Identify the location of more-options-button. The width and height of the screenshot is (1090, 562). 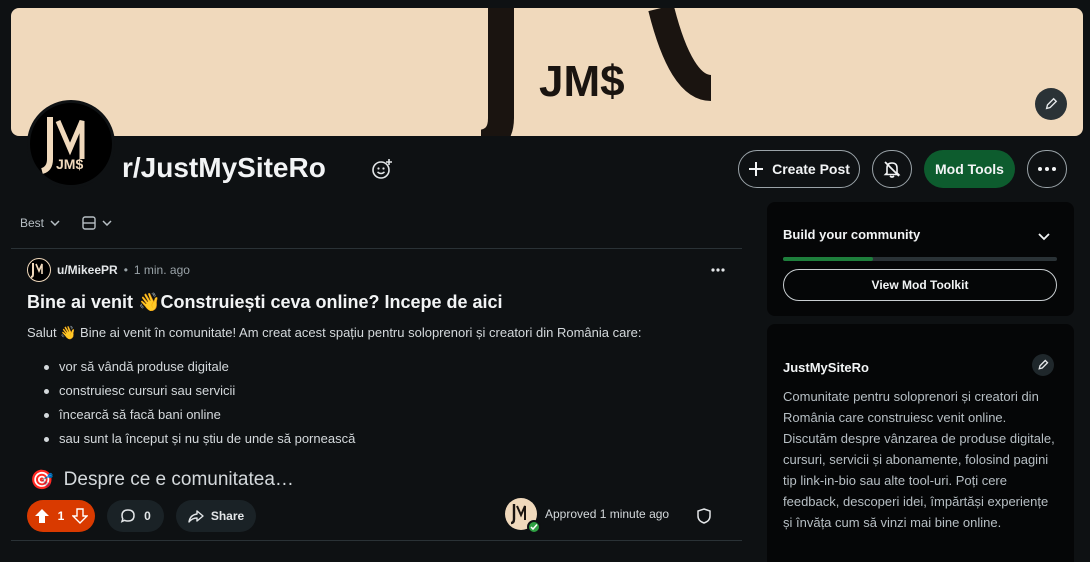
(1047, 169).